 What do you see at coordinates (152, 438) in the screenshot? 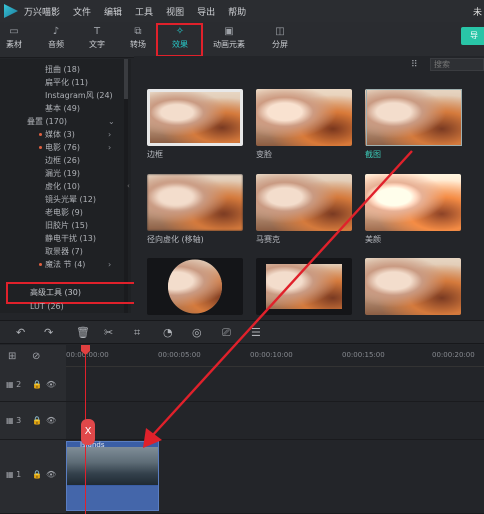
I see `arrow-head` at bounding box center [152, 438].